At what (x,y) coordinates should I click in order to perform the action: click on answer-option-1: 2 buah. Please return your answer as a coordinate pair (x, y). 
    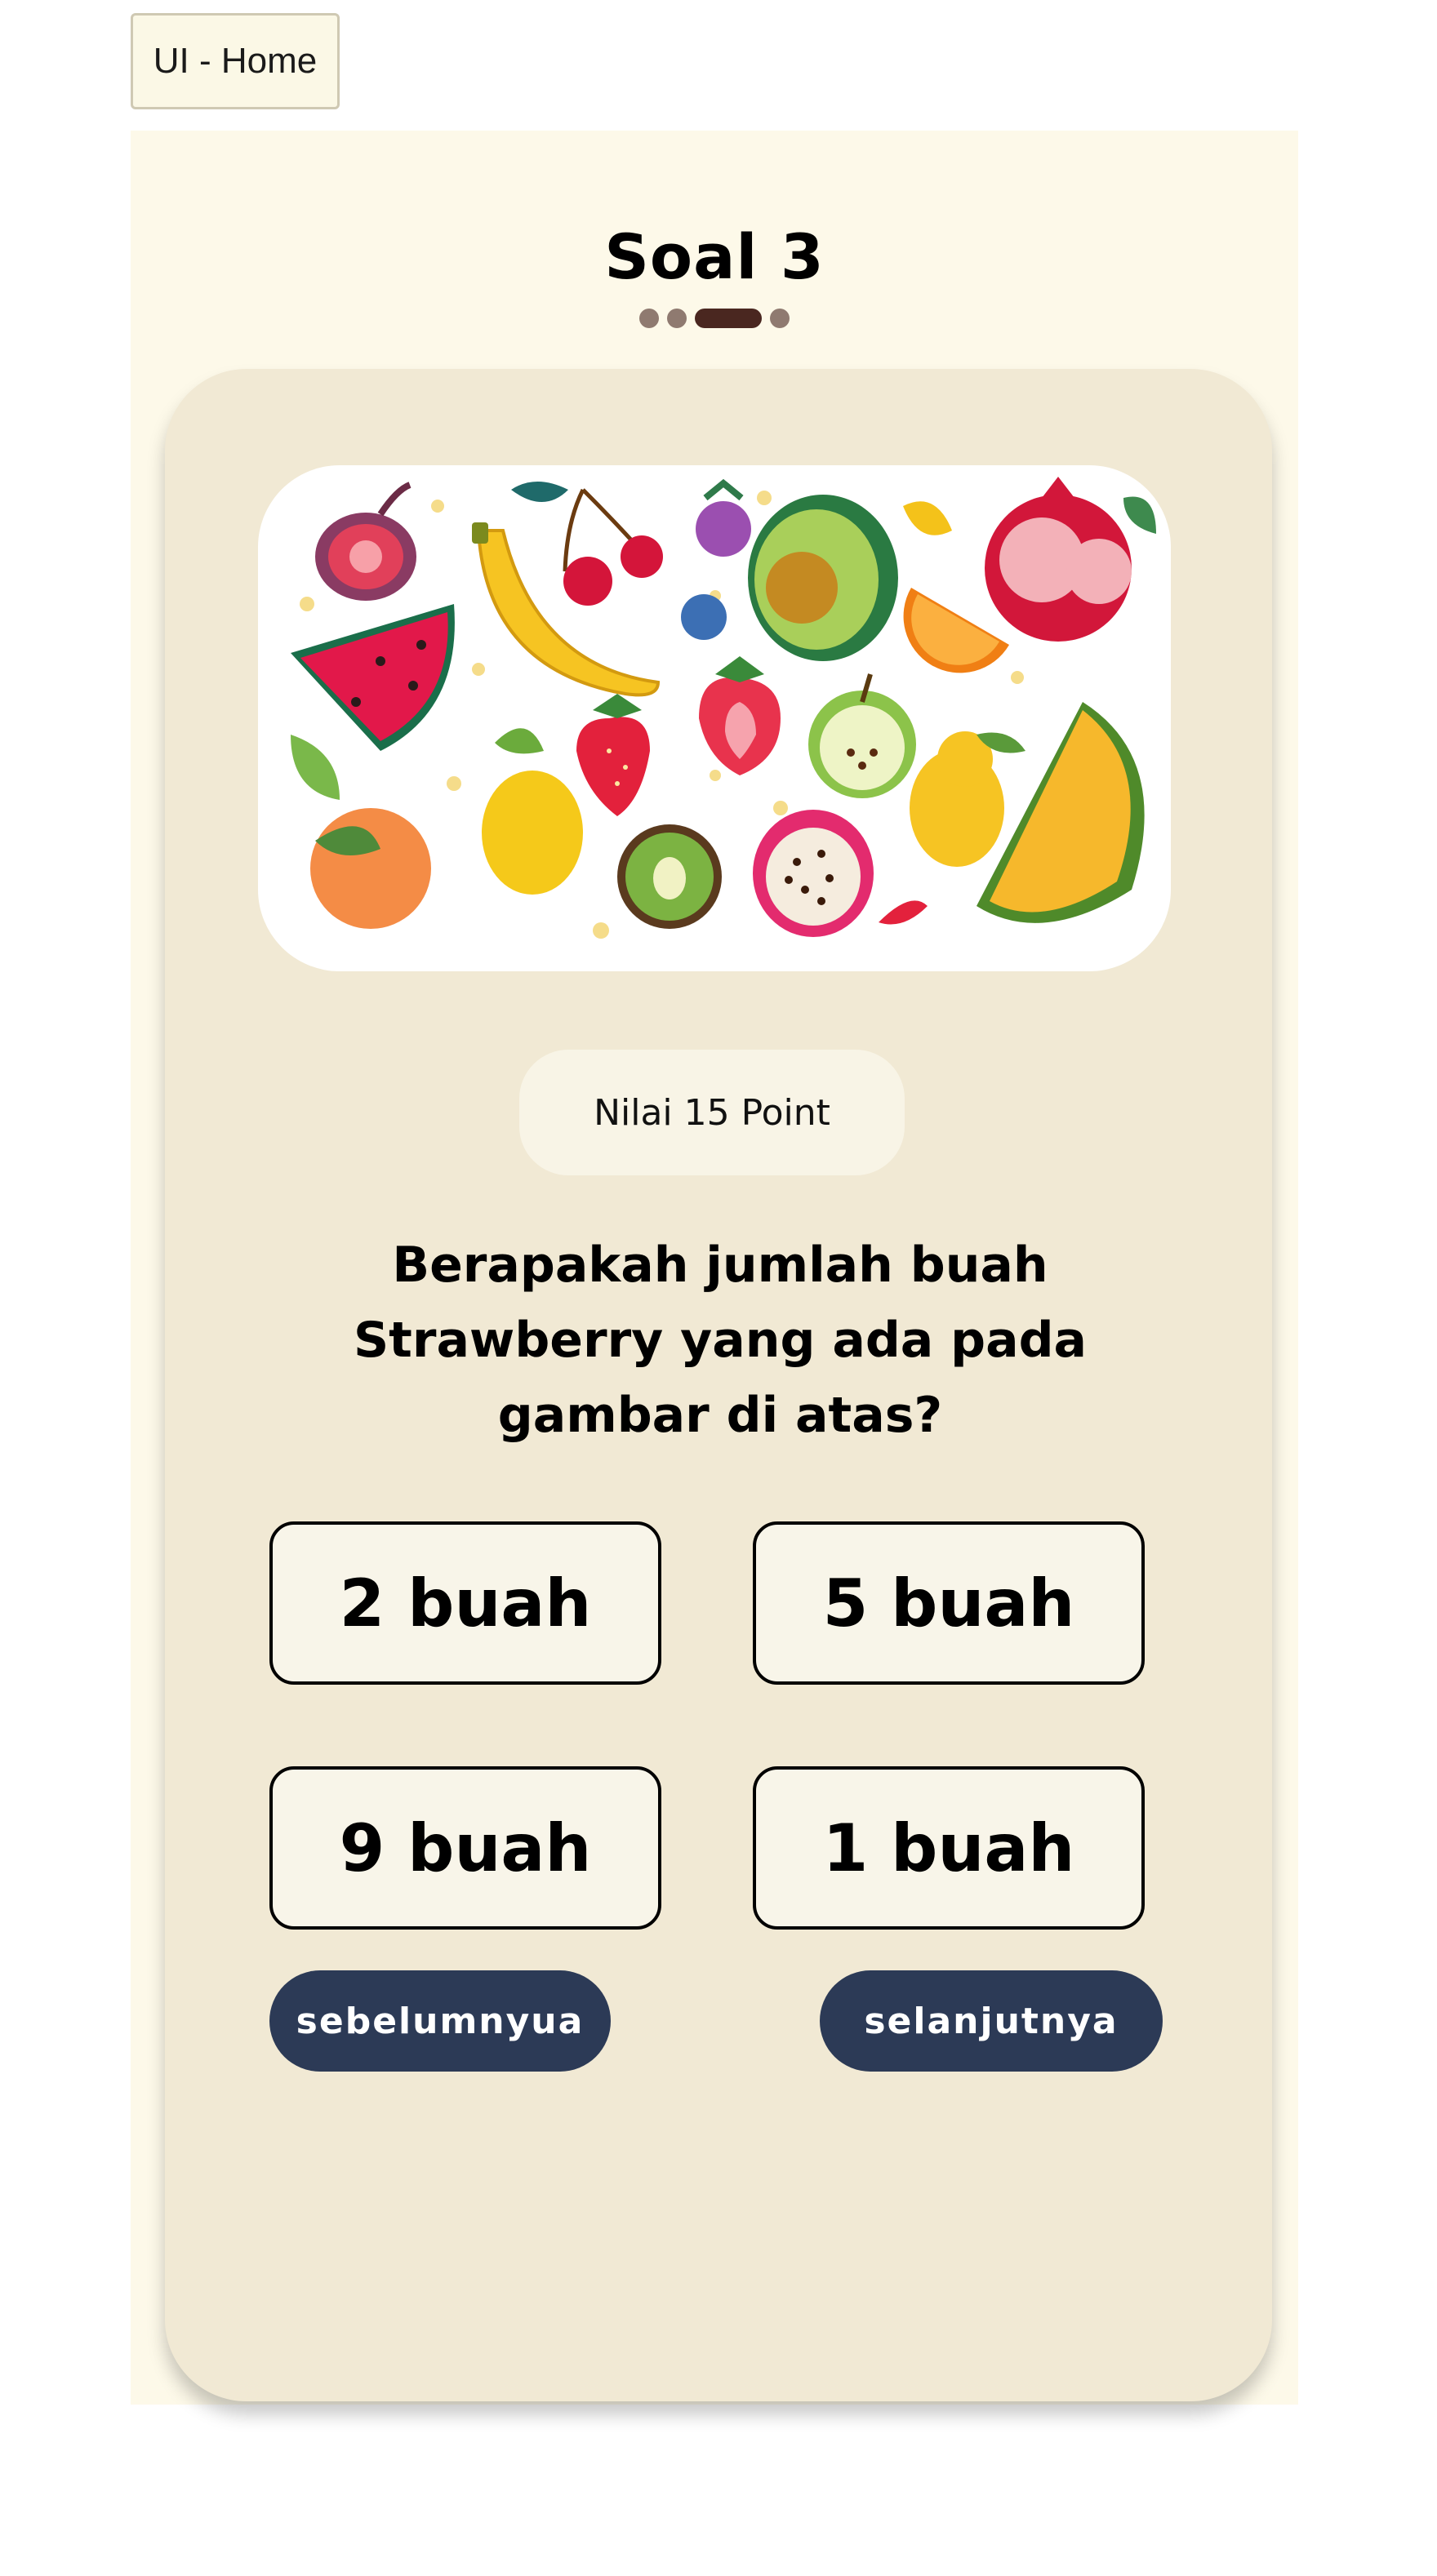
    Looking at the image, I should click on (465, 1603).